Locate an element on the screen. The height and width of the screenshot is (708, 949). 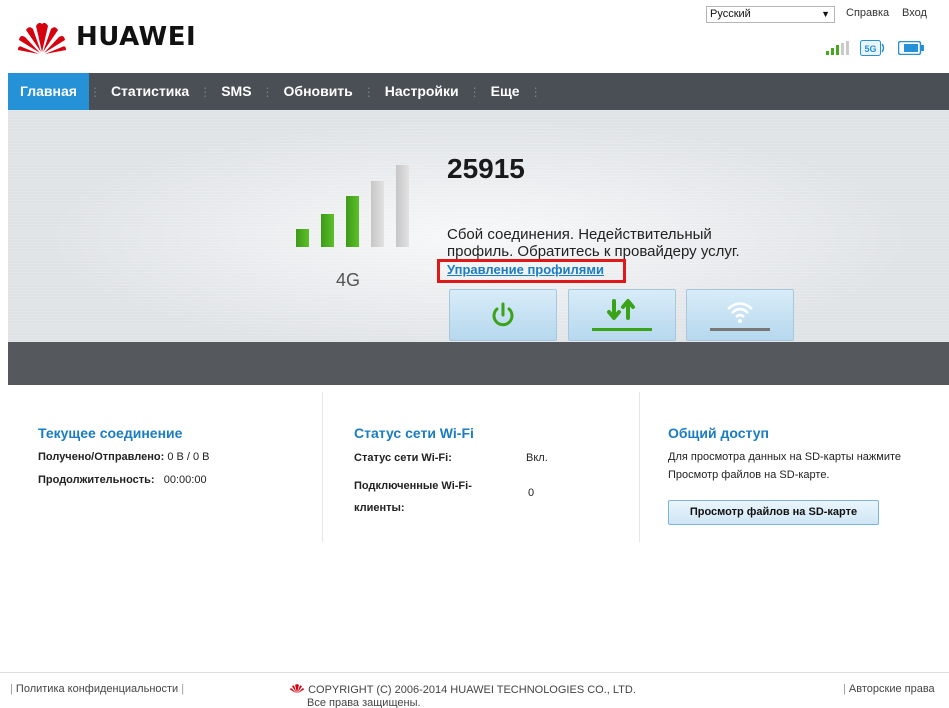
wifi-icon is located at coordinates (740, 316).